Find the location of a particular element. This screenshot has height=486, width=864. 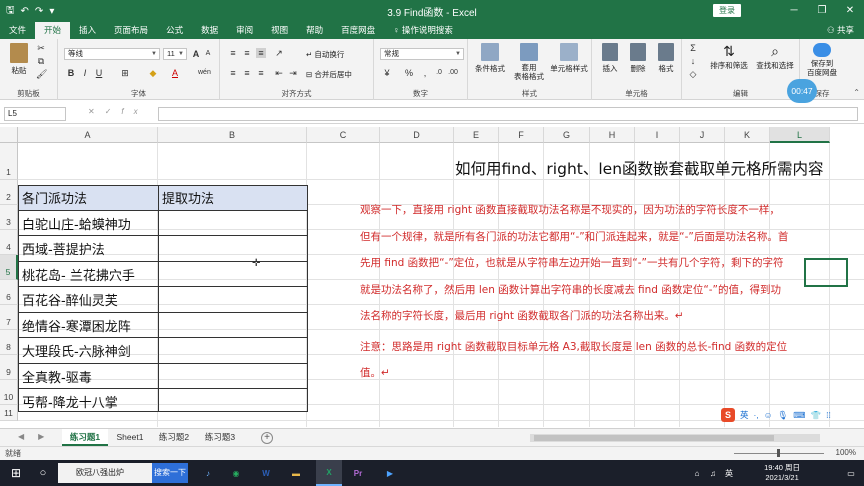

font-name-select: 等线 ▼ is located at coordinates (112, 54).